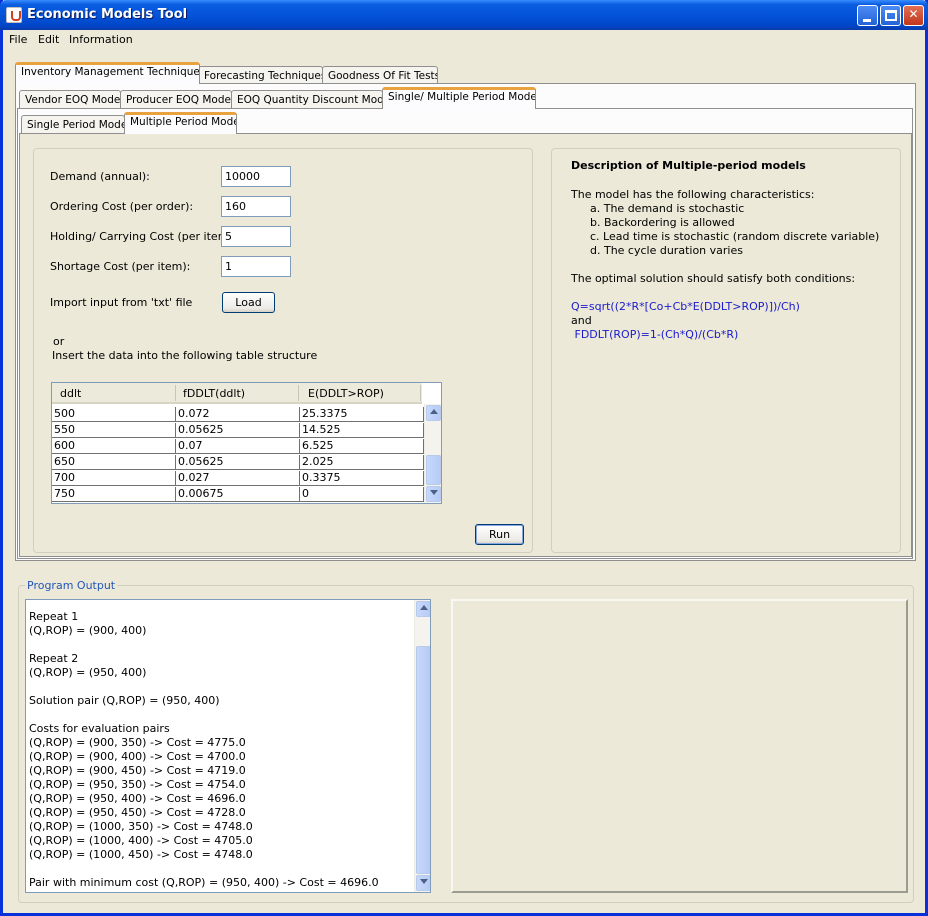  I want to click on output-line: Repeat 2, so click(54, 658).